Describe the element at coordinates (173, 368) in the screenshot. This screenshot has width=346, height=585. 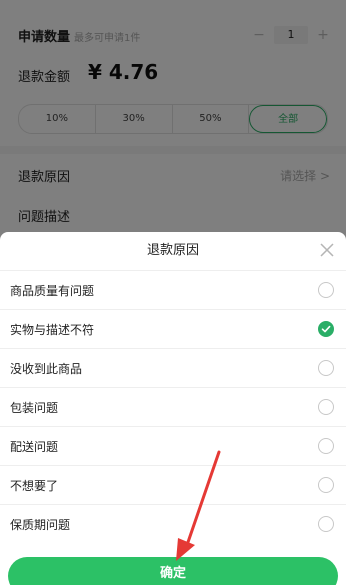
I see `reason-option-not-received: 没收到此商品` at that location.